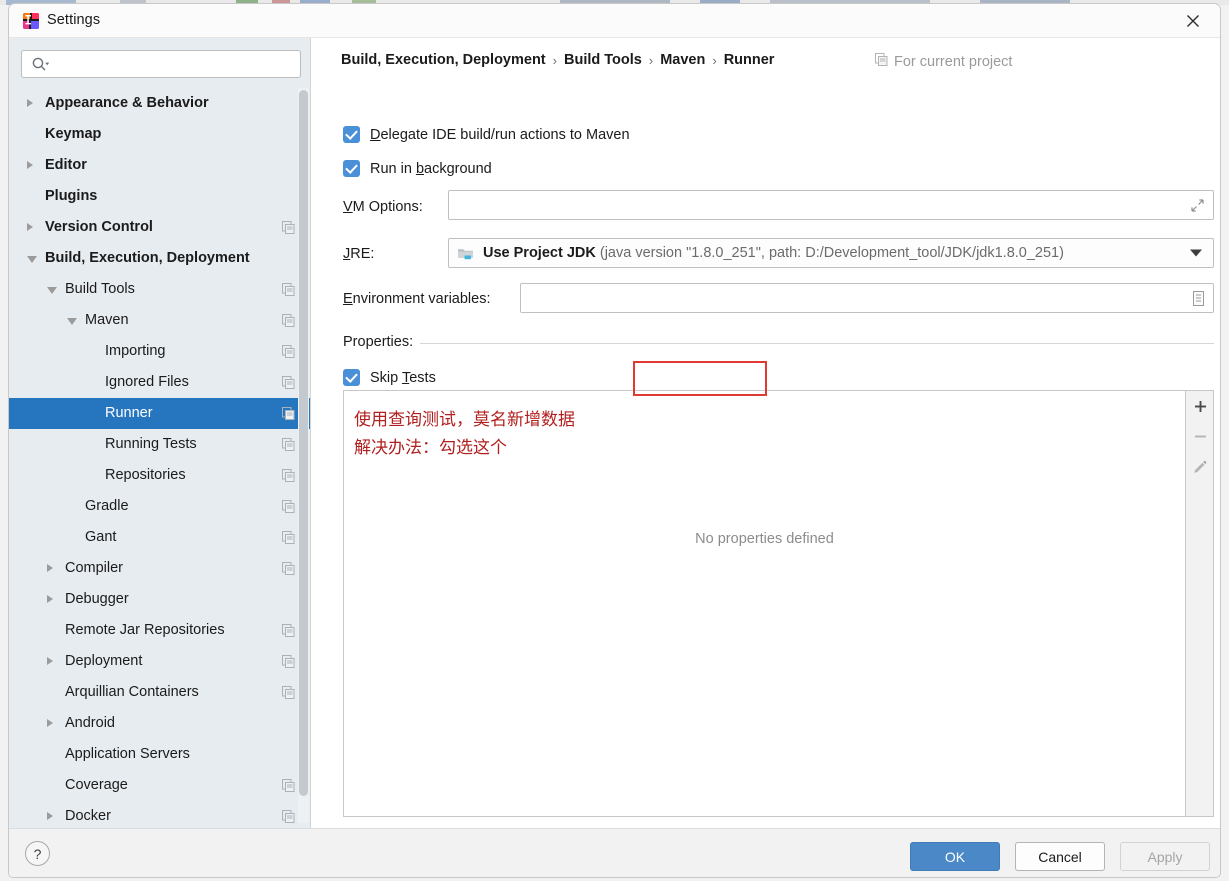 Image resolution: width=1229 pixels, height=881 pixels. Describe the element at coordinates (159, 413) in the screenshot. I see `sidebar-item-runner: Runner` at that location.